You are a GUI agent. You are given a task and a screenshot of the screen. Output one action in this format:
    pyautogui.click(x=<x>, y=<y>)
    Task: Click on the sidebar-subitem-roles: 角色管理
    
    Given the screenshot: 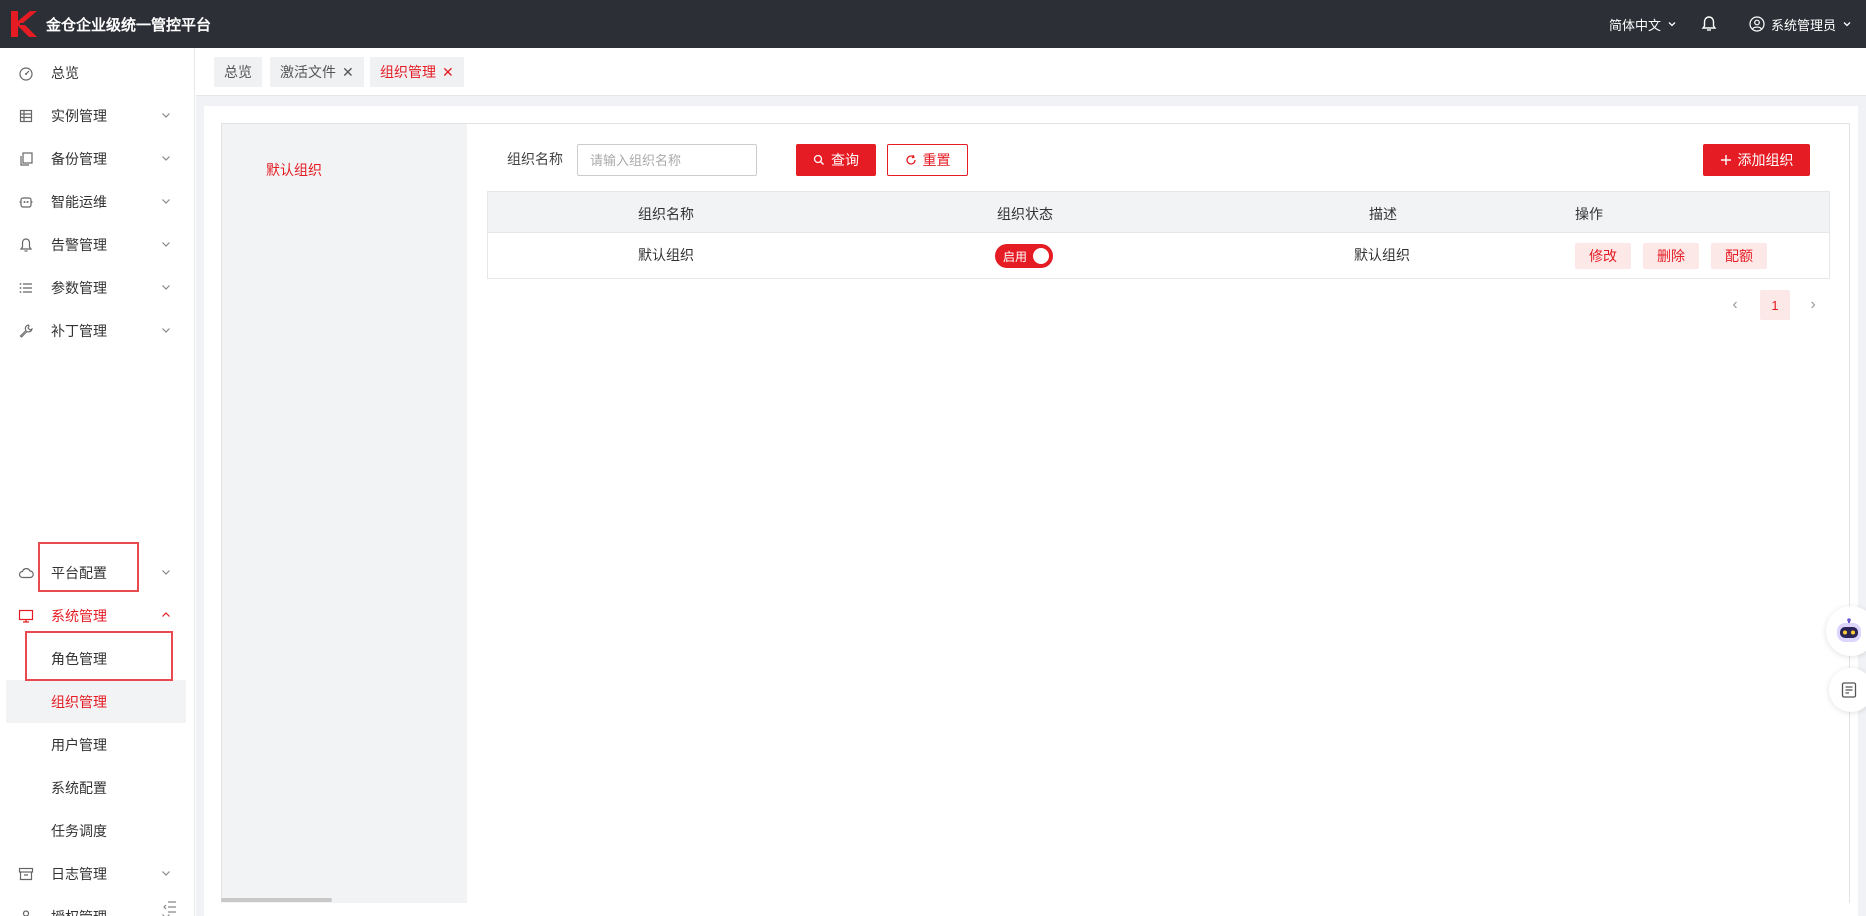 What is the action you would take?
    pyautogui.click(x=97, y=658)
    